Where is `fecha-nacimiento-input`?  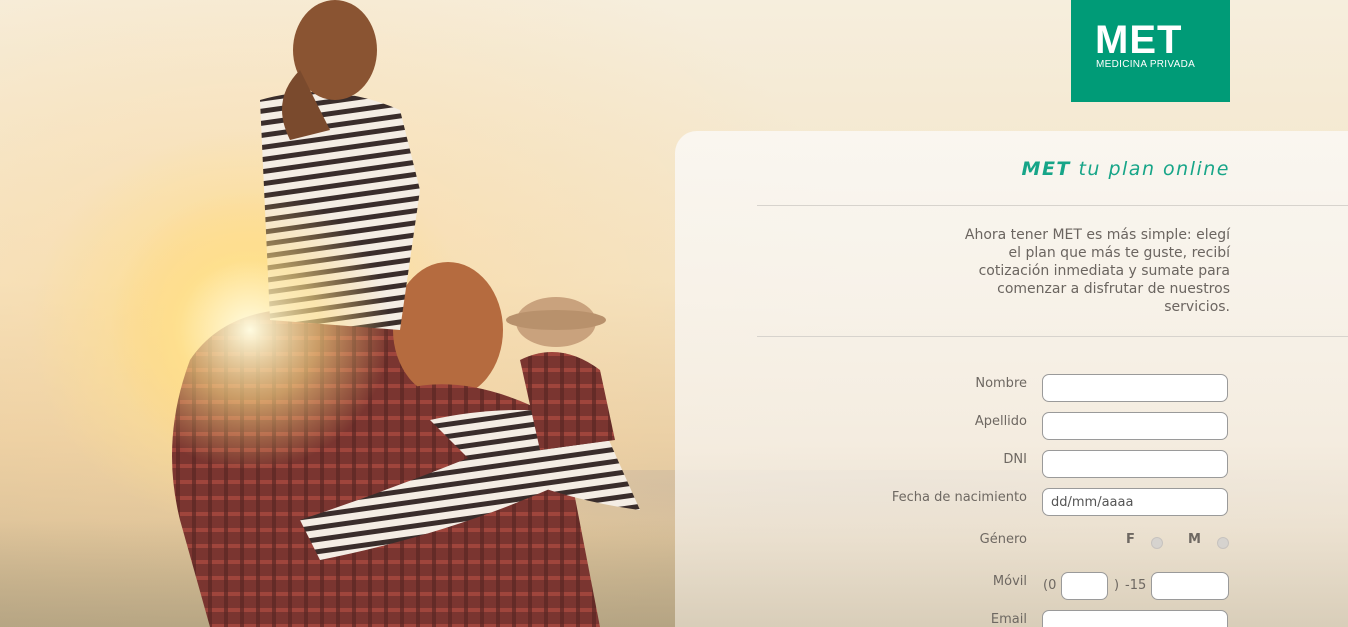 fecha-nacimiento-input is located at coordinates (1135, 502).